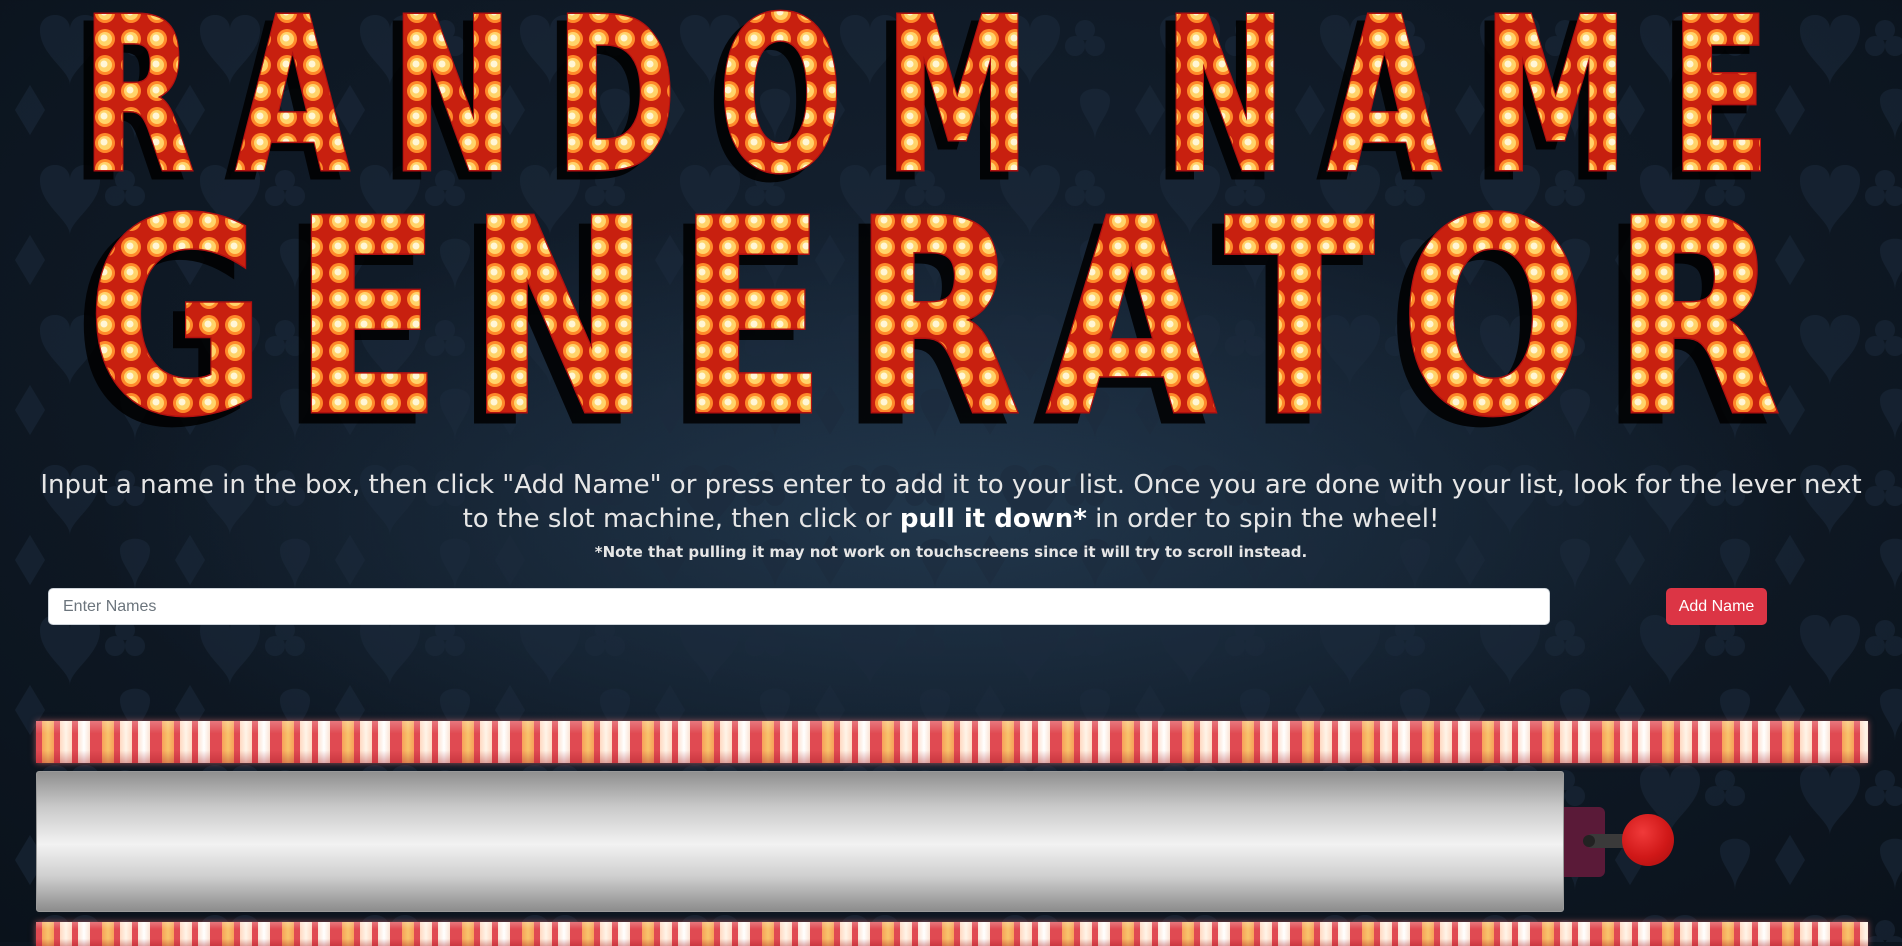 This screenshot has height=946, width=1902. I want to click on instructions-part2: in order to spin the wheel!, so click(1263, 519).